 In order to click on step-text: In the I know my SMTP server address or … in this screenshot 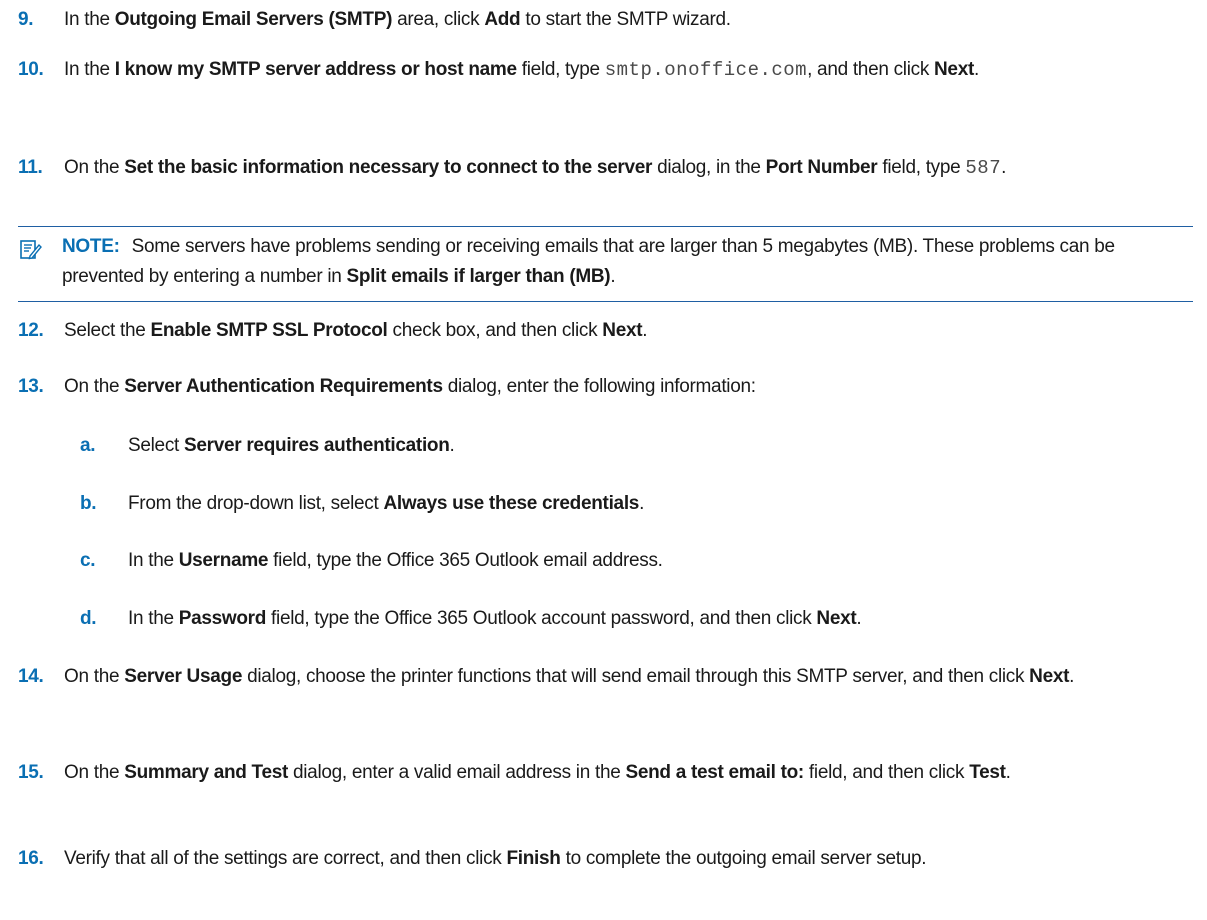, I will do `click(521, 70)`.